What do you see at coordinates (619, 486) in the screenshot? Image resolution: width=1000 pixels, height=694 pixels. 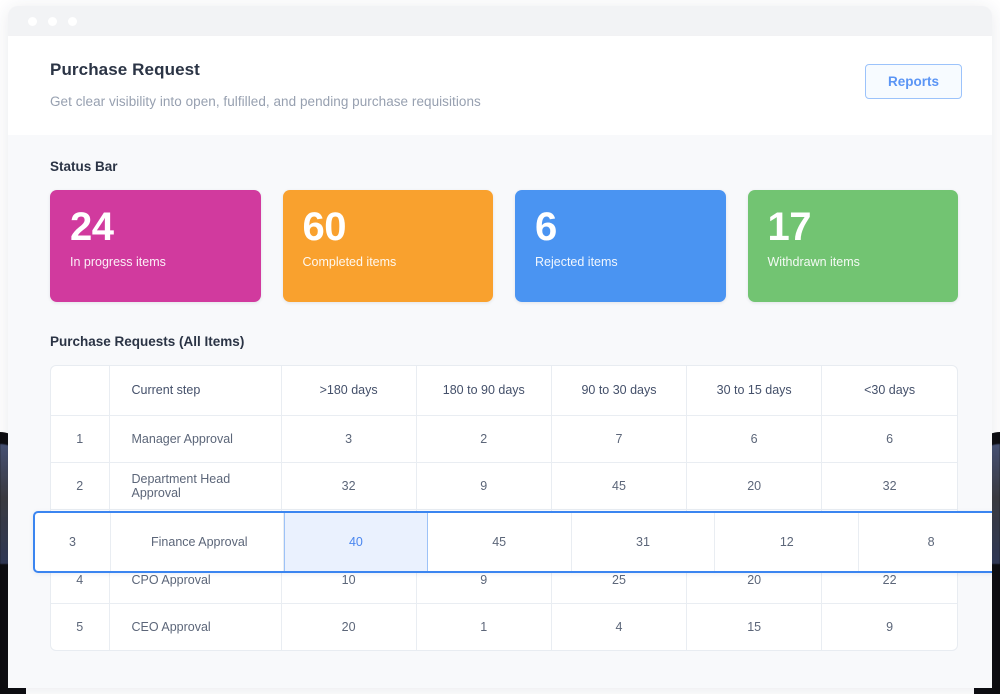 I see `row-value-cell: 45` at bounding box center [619, 486].